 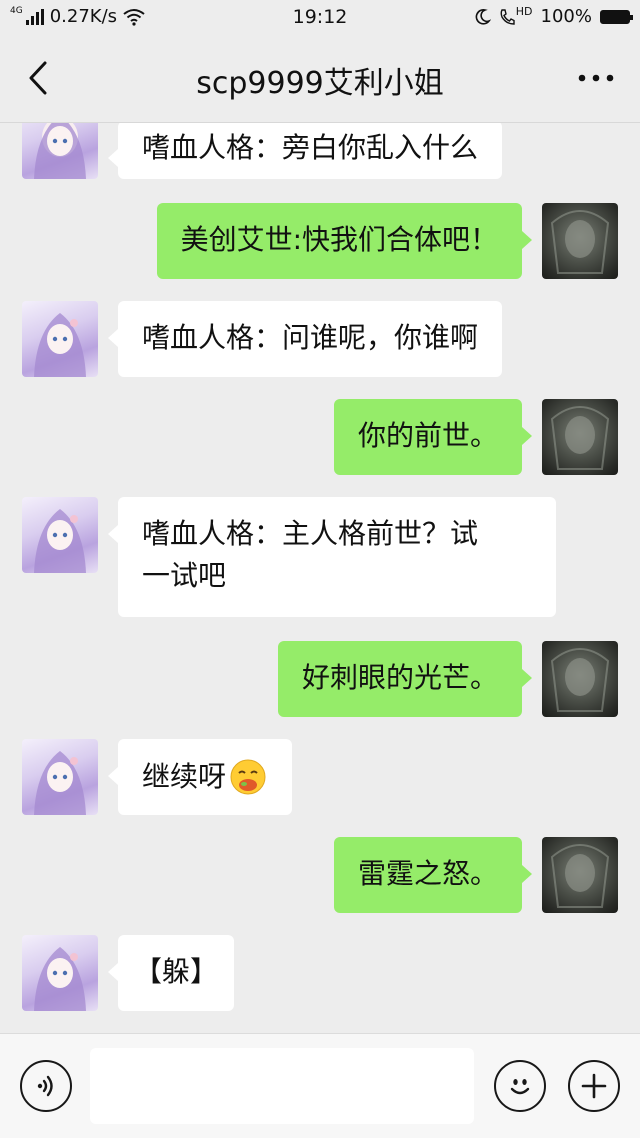 I want to click on more-button, so click(x=596, y=78).